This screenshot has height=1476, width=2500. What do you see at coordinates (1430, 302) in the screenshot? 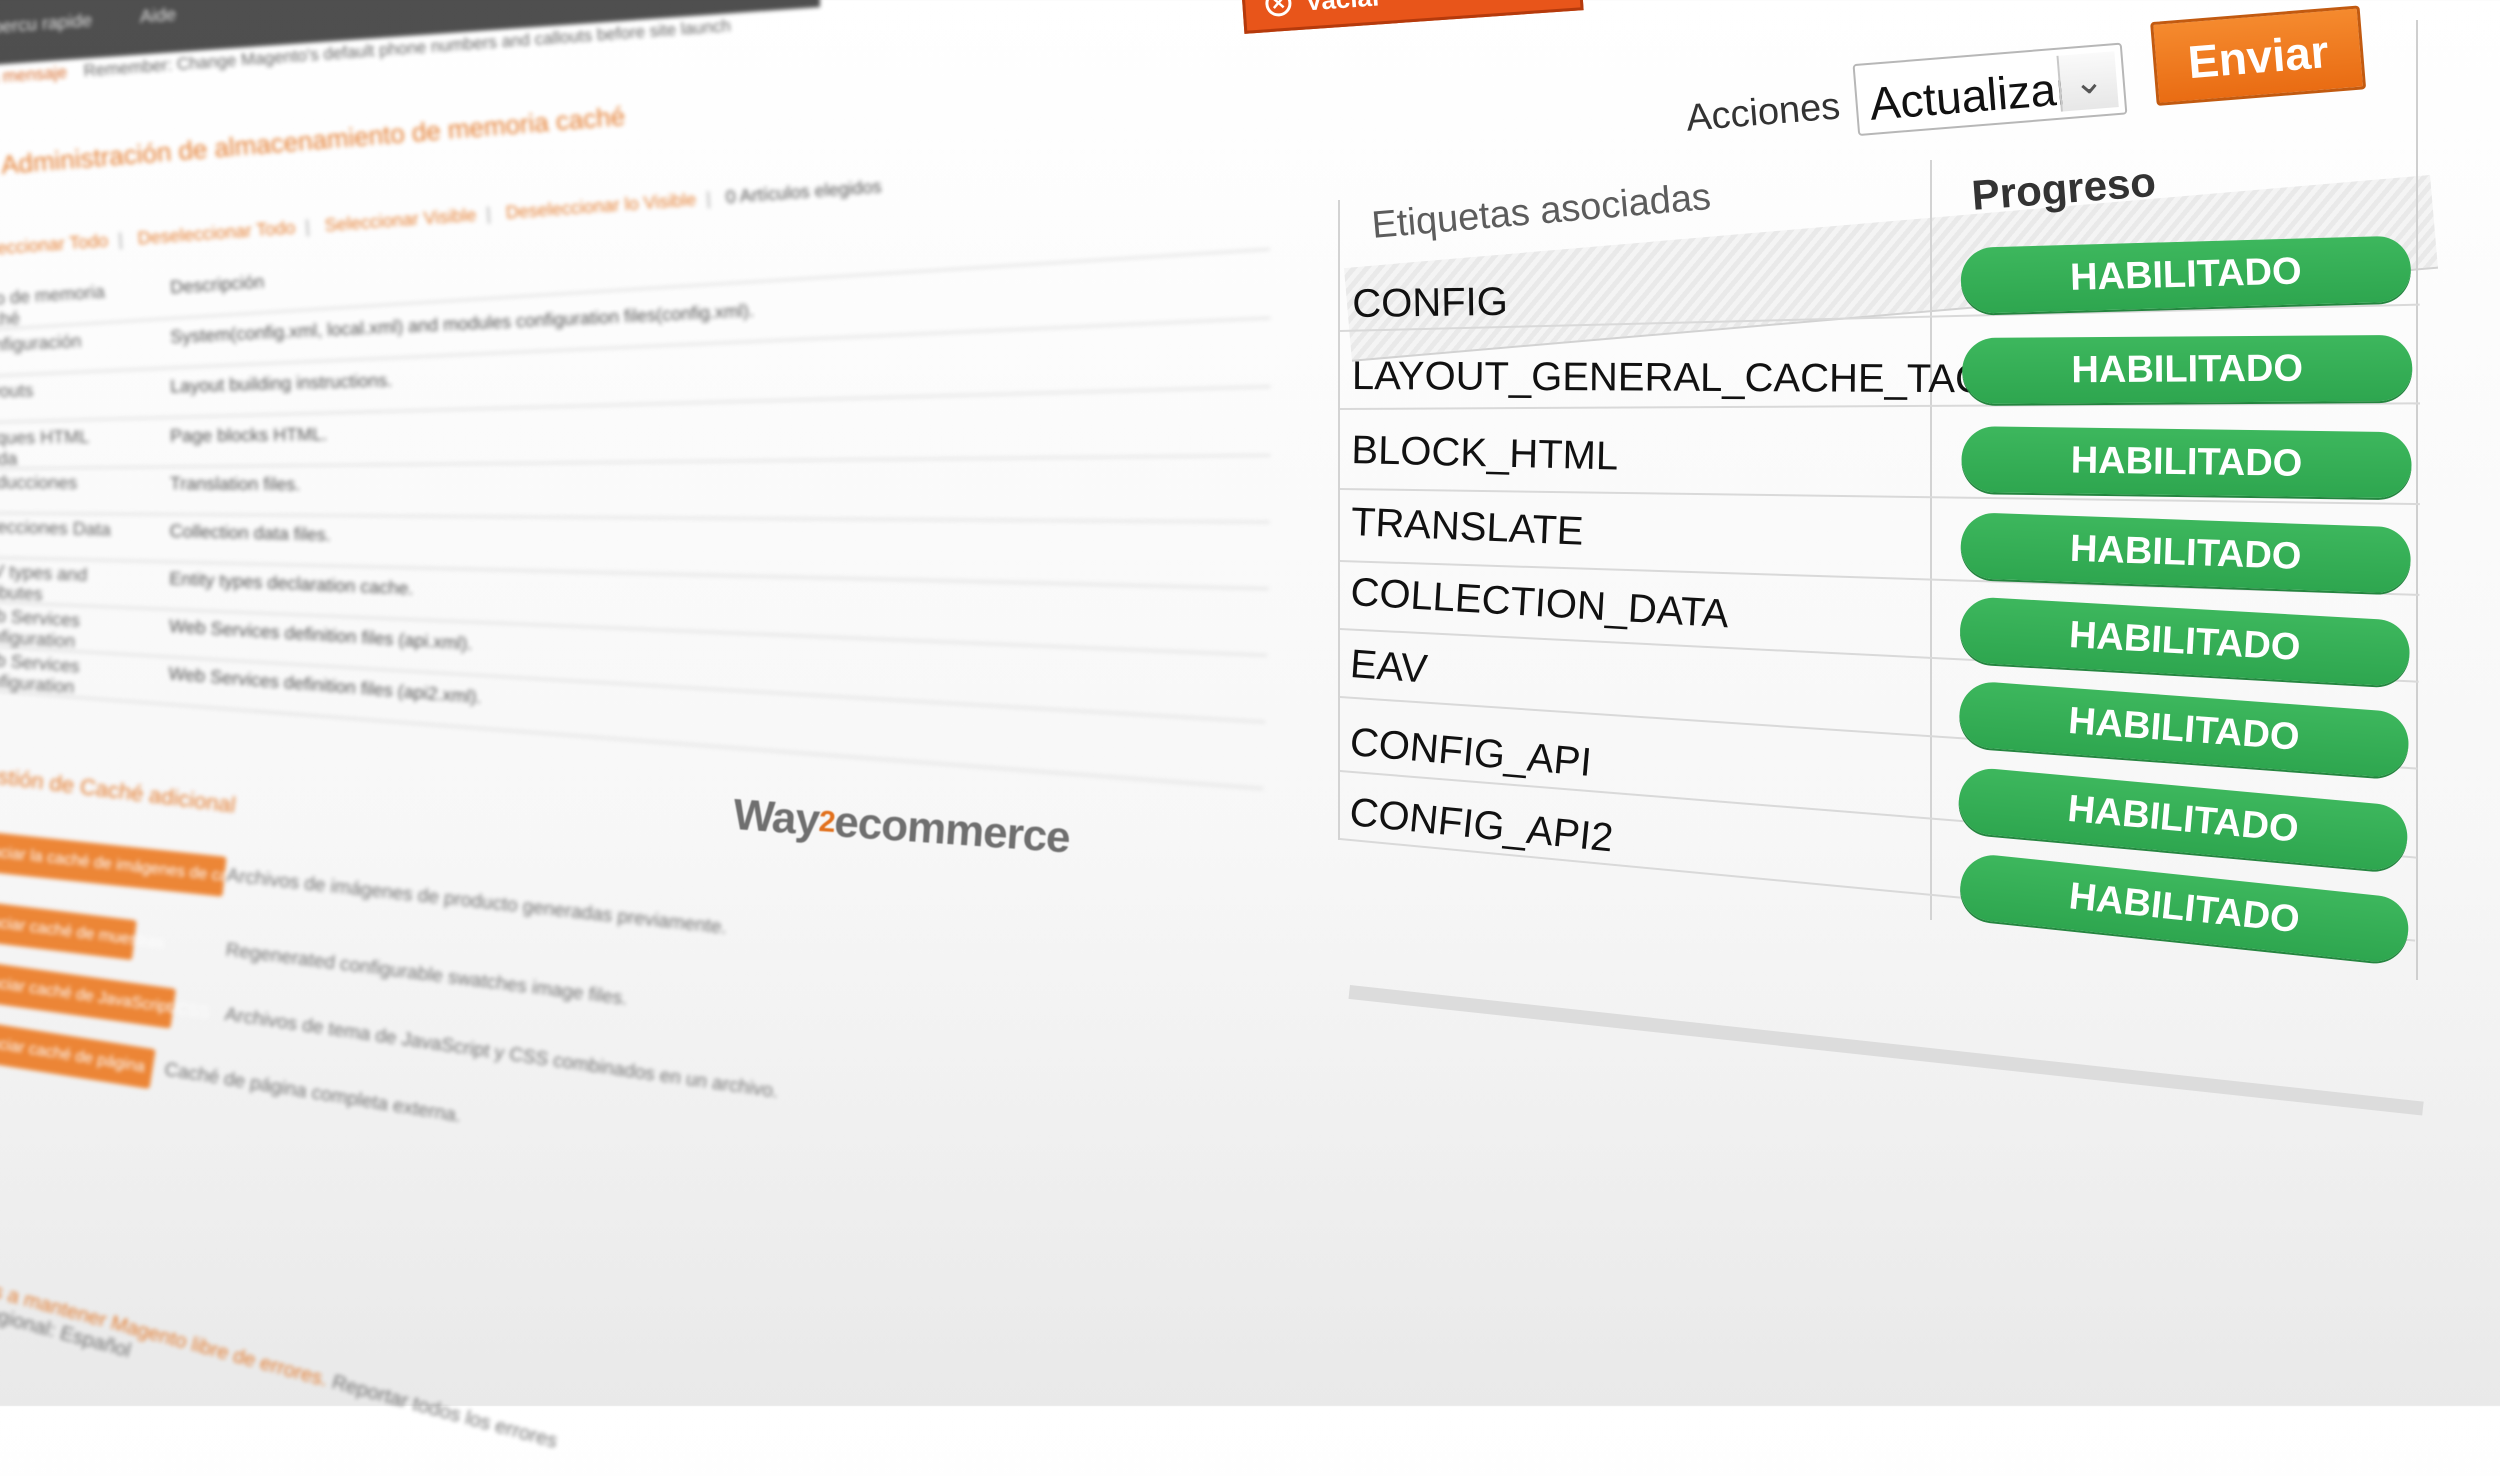
I see `cache-tag: CONFIG` at bounding box center [1430, 302].